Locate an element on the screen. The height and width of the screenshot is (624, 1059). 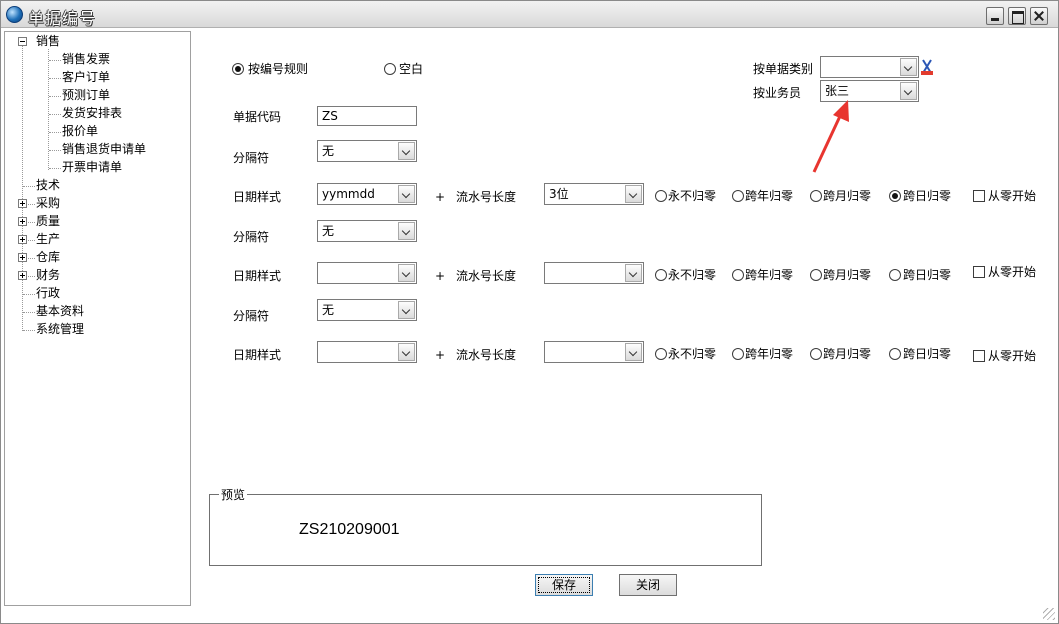
reset-year-label: 跨年归零 is located at coordinates (769, 275).